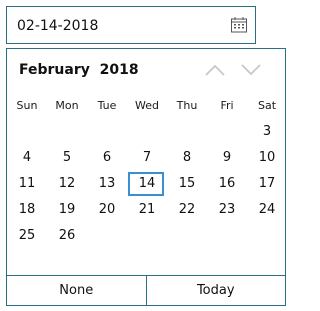  Describe the element at coordinates (54, 70) in the screenshot. I see `month-label: February` at that location.